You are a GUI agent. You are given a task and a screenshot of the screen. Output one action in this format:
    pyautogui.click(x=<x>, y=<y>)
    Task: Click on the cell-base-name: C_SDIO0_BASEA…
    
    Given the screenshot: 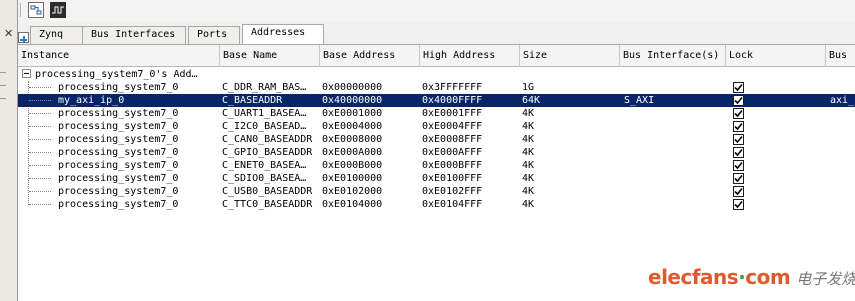 What is the action you would take?
    pyautogui.click(x=264, y=178)
    